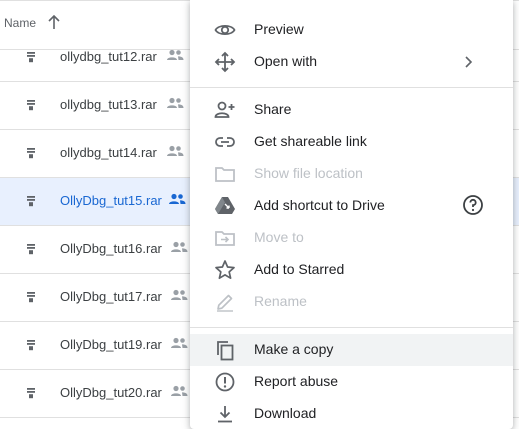  What do you see at coordinates (225, 382) in the screenshot?
I see `alert-circle-icon` at bounding box center [225, 382].